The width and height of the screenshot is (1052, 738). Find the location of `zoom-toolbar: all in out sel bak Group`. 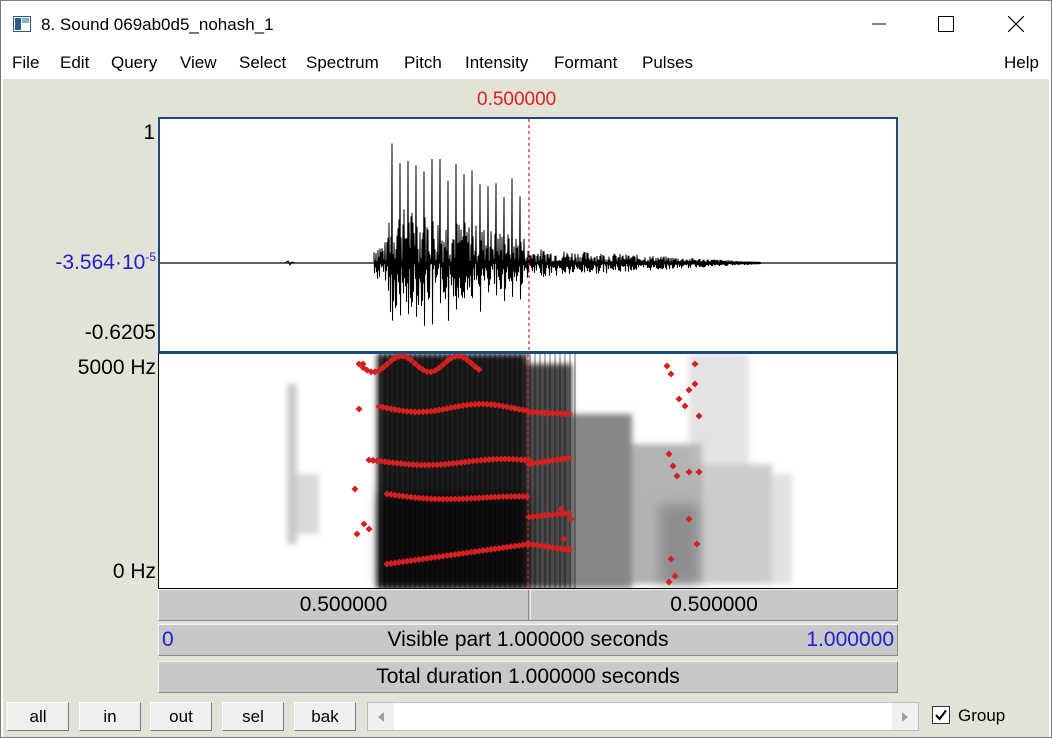

zoom-toolbar: all in out sel bak Group is located at coordinates (526, 716).